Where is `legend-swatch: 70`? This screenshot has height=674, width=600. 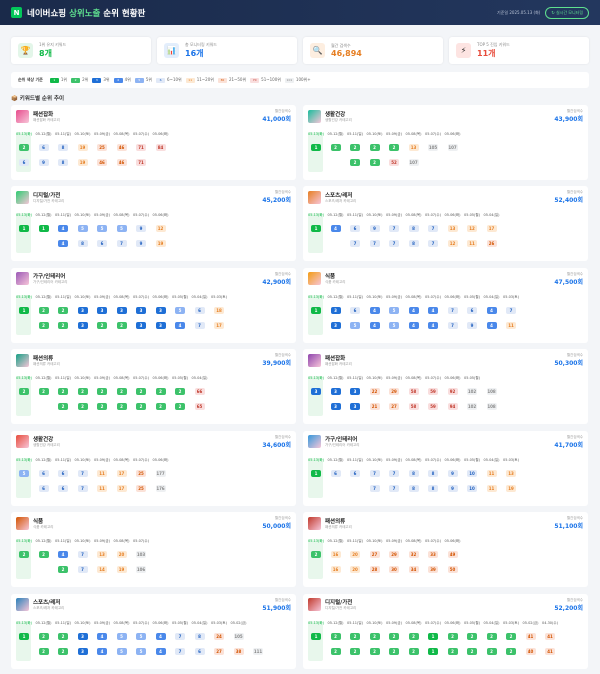
legend-swatch: 70 is located at coordinates (255, 80).